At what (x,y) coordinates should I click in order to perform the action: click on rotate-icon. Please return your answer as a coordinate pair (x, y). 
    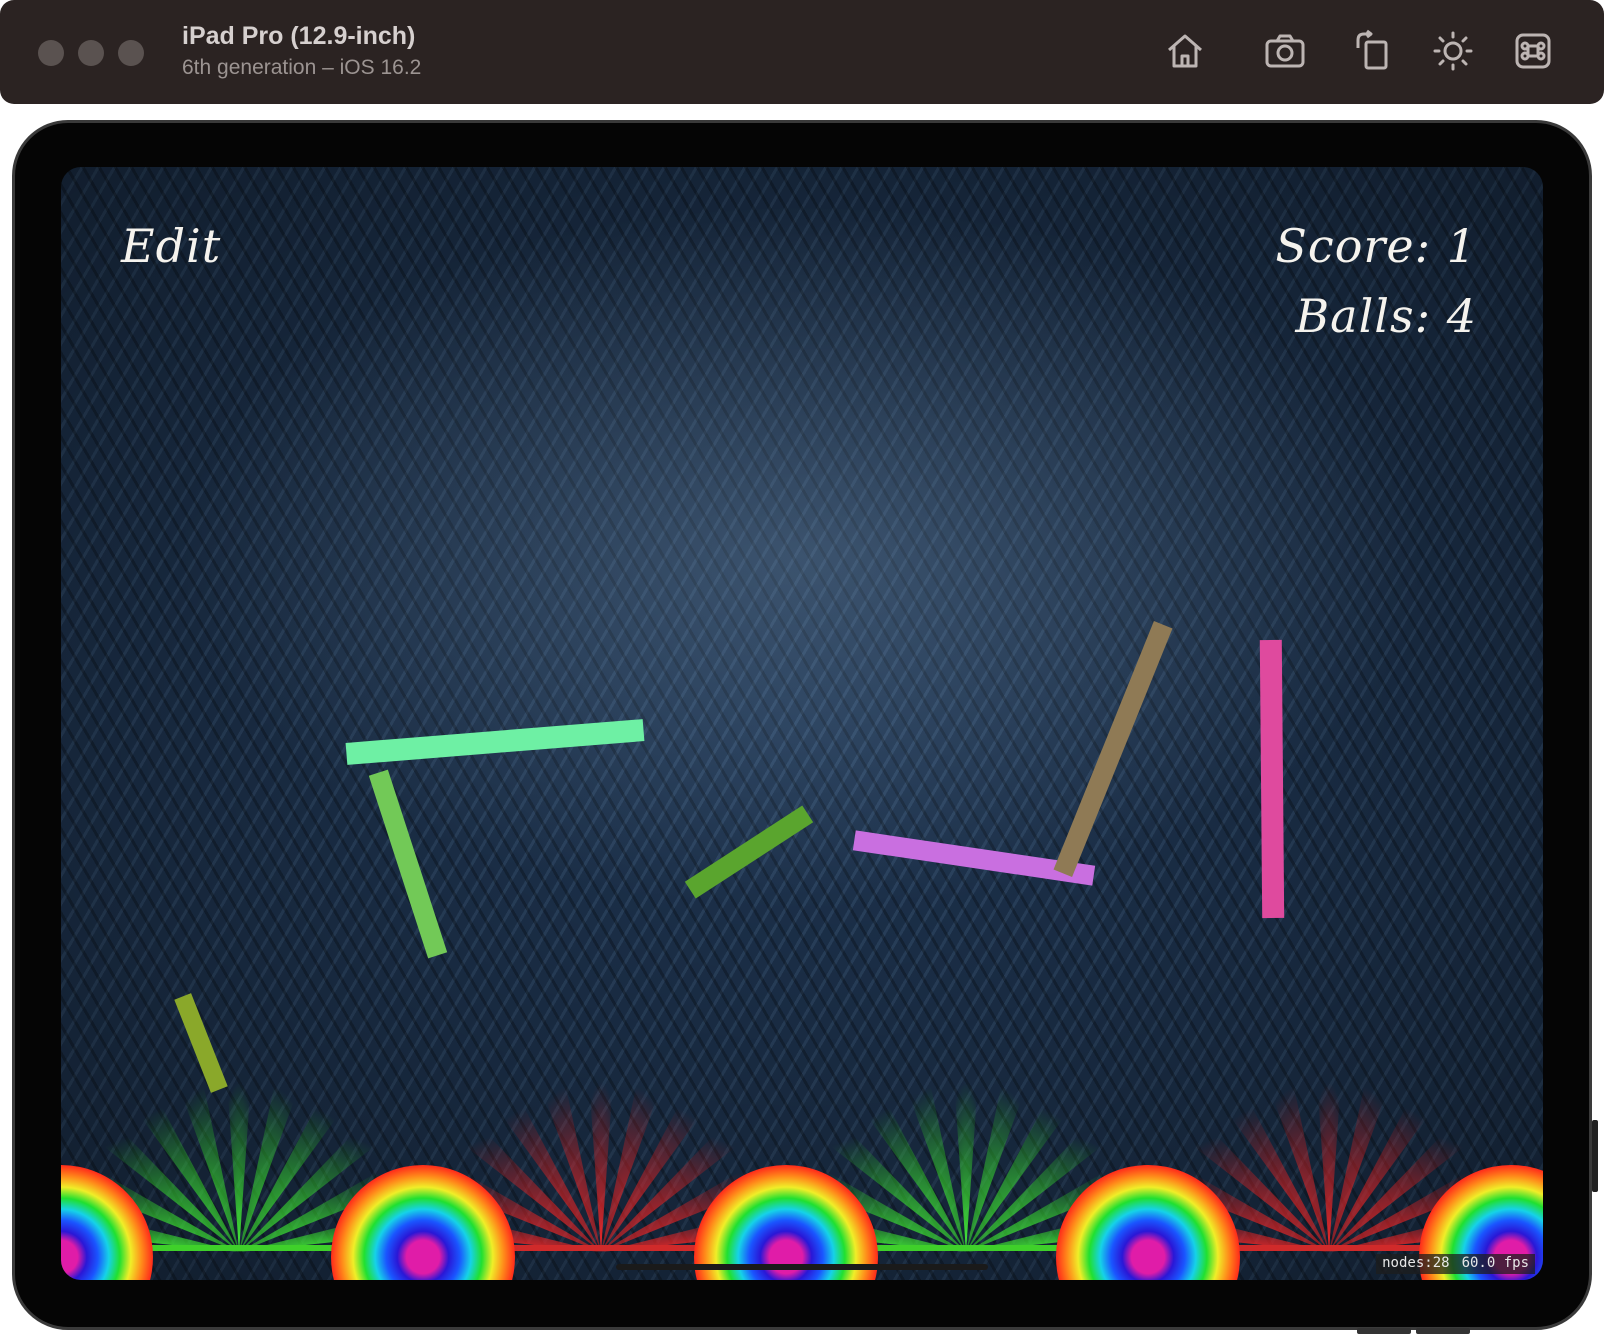
    Looking at the image, I should click on (1373, 51).